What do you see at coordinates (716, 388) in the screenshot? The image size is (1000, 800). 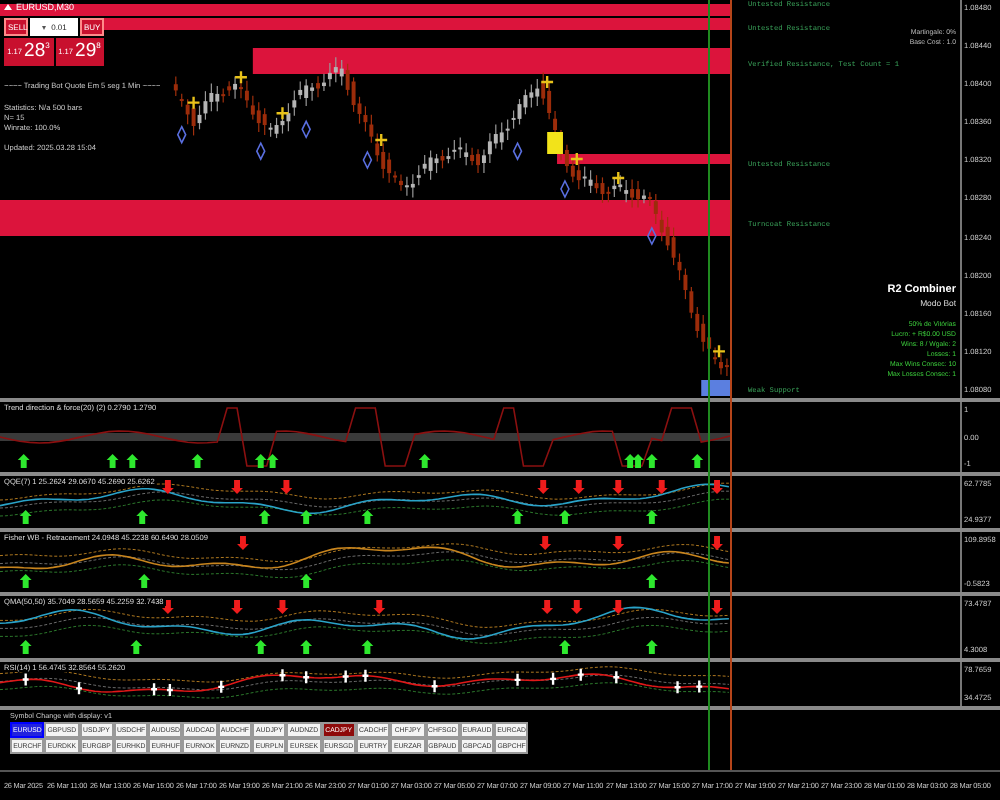 I see `price-zone` at bounding box center [716, 388].